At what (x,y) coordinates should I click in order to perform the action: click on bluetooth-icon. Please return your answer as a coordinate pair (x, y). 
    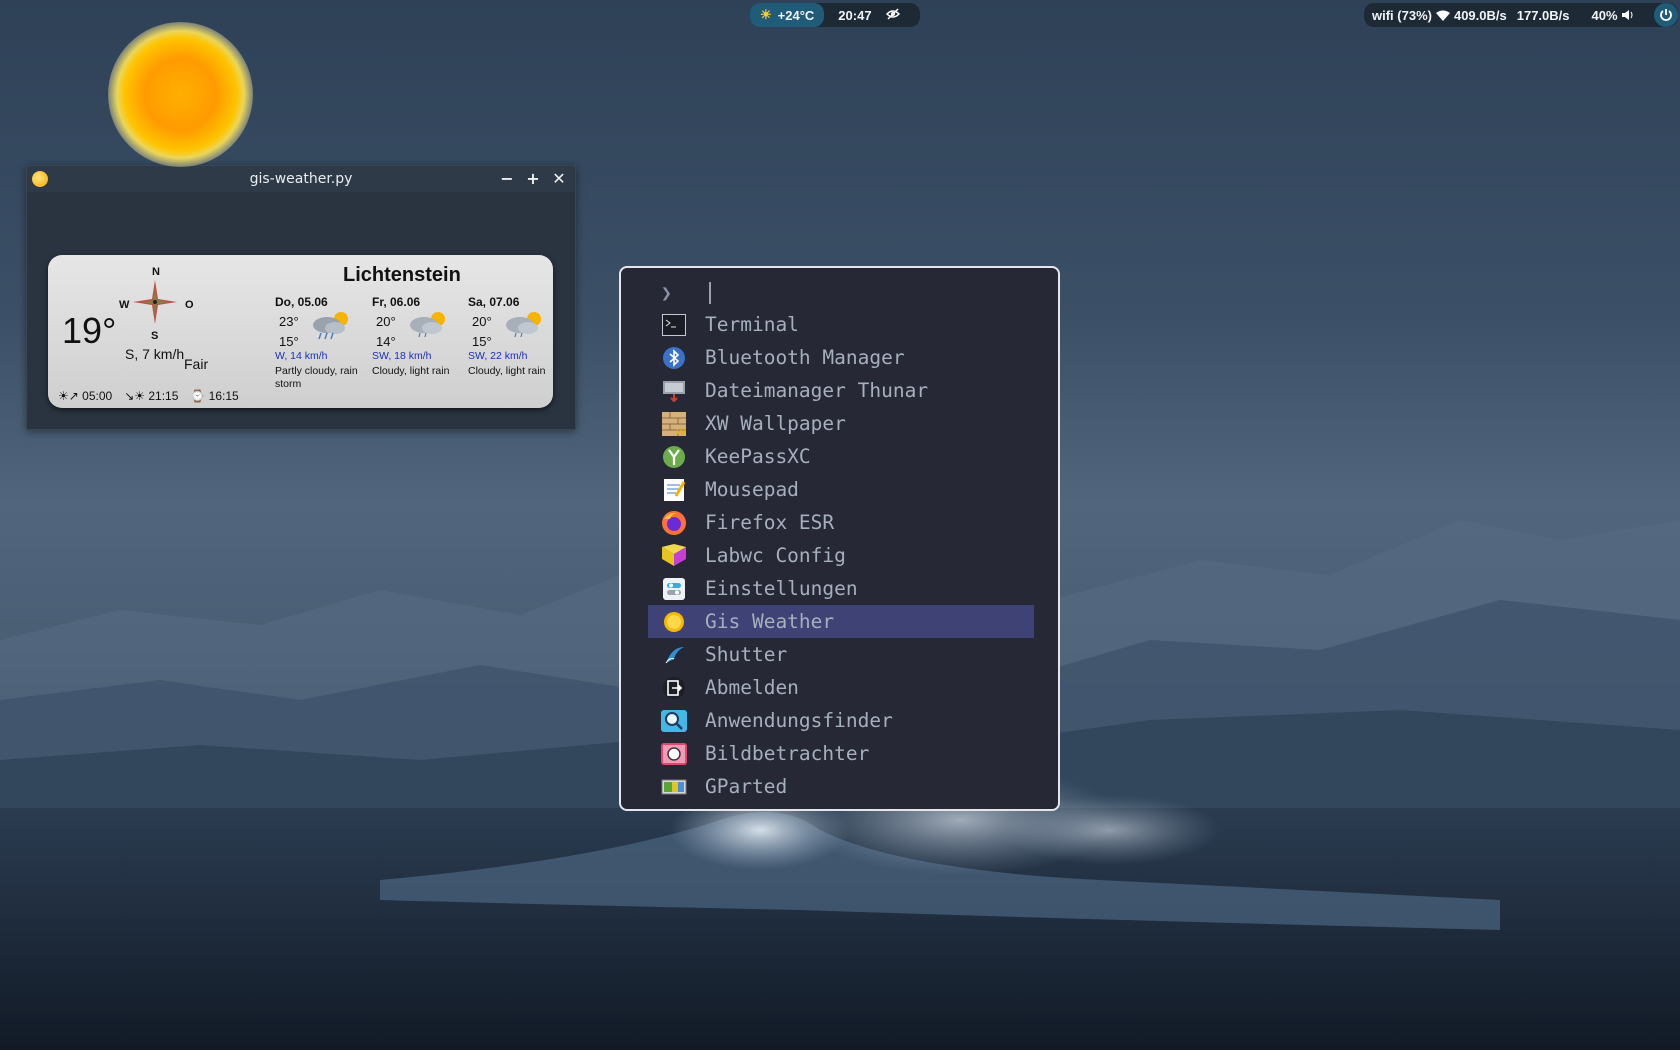
    Looking at the image, I should click on (674, 358).